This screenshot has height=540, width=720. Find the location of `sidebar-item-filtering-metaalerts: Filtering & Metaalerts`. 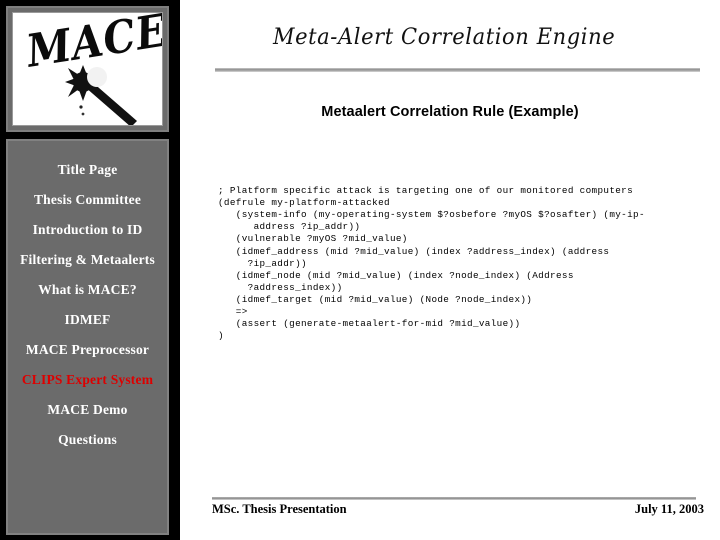

sidebar-item-filtering-metaalerts: Filtering & Metaalerts is located at coordinates (87, 260).